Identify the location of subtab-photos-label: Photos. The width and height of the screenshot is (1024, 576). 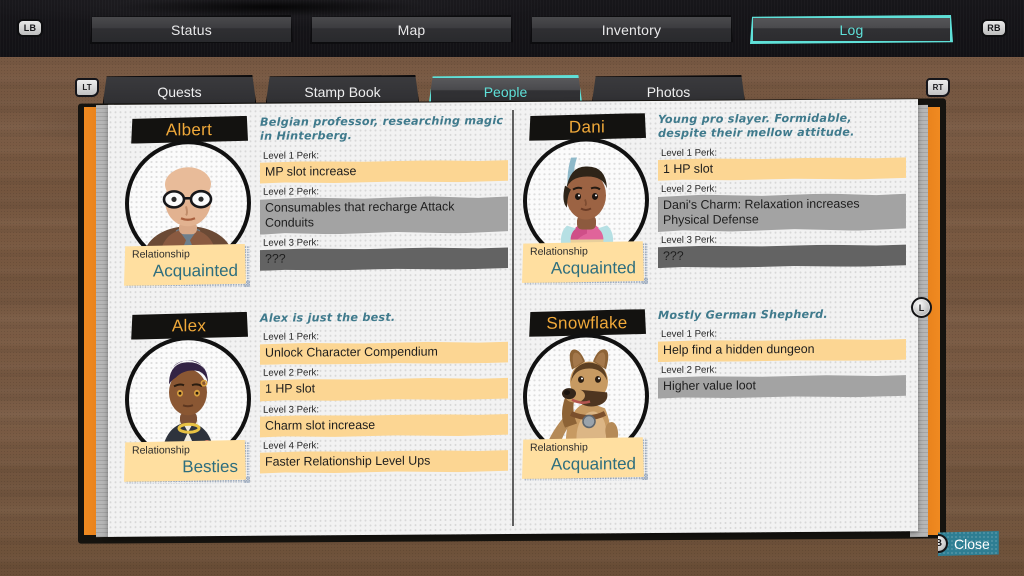
(668, 92).